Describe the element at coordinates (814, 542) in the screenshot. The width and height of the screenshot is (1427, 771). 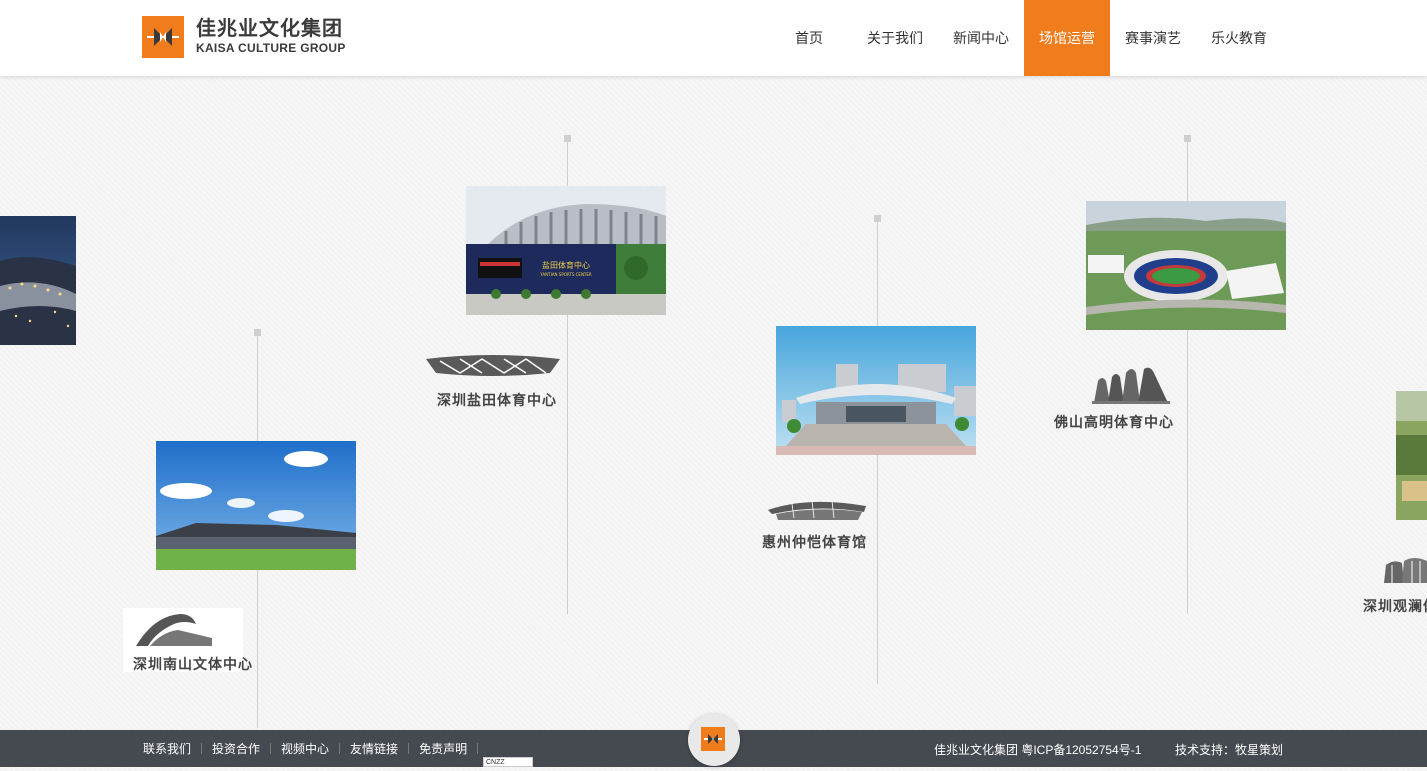
I see `venue-name-huizhou: 惠州仲恺体育馆` at that location.